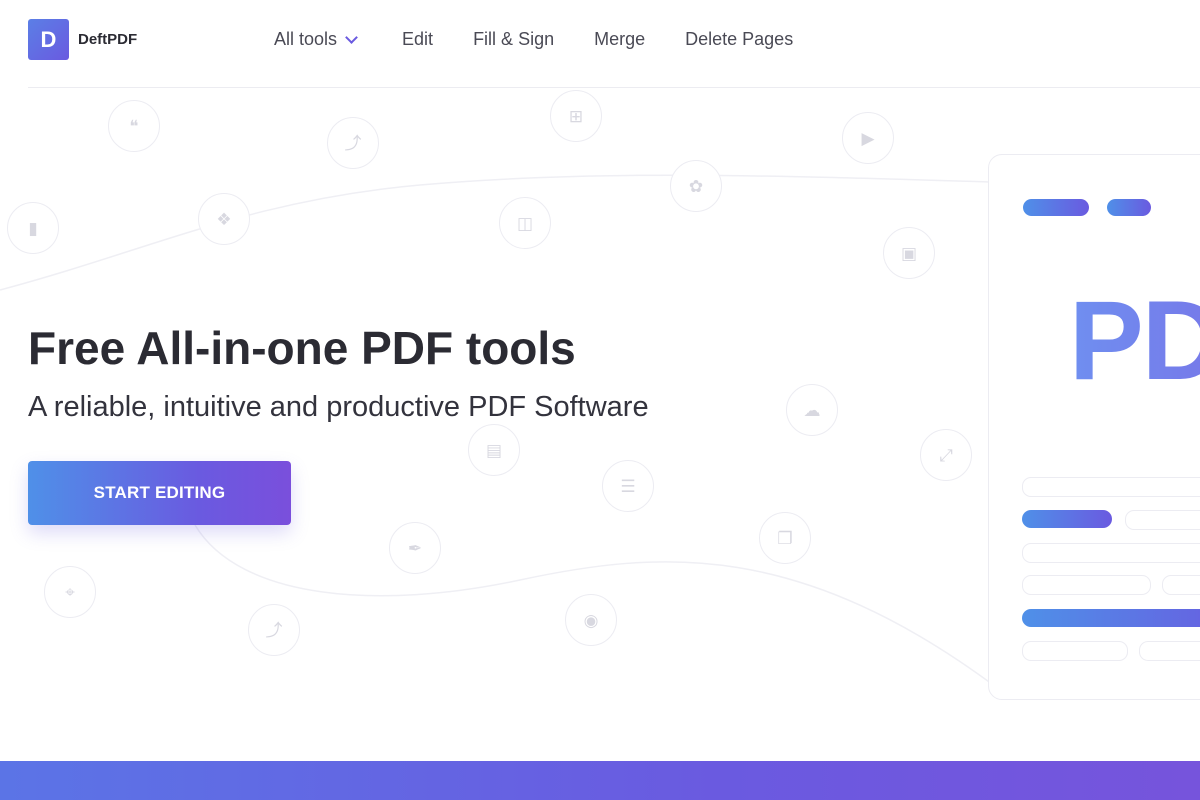 This screenshot has width=1200, height=800. I want to click on bookmark-icon: ▮, so click(33, 228).